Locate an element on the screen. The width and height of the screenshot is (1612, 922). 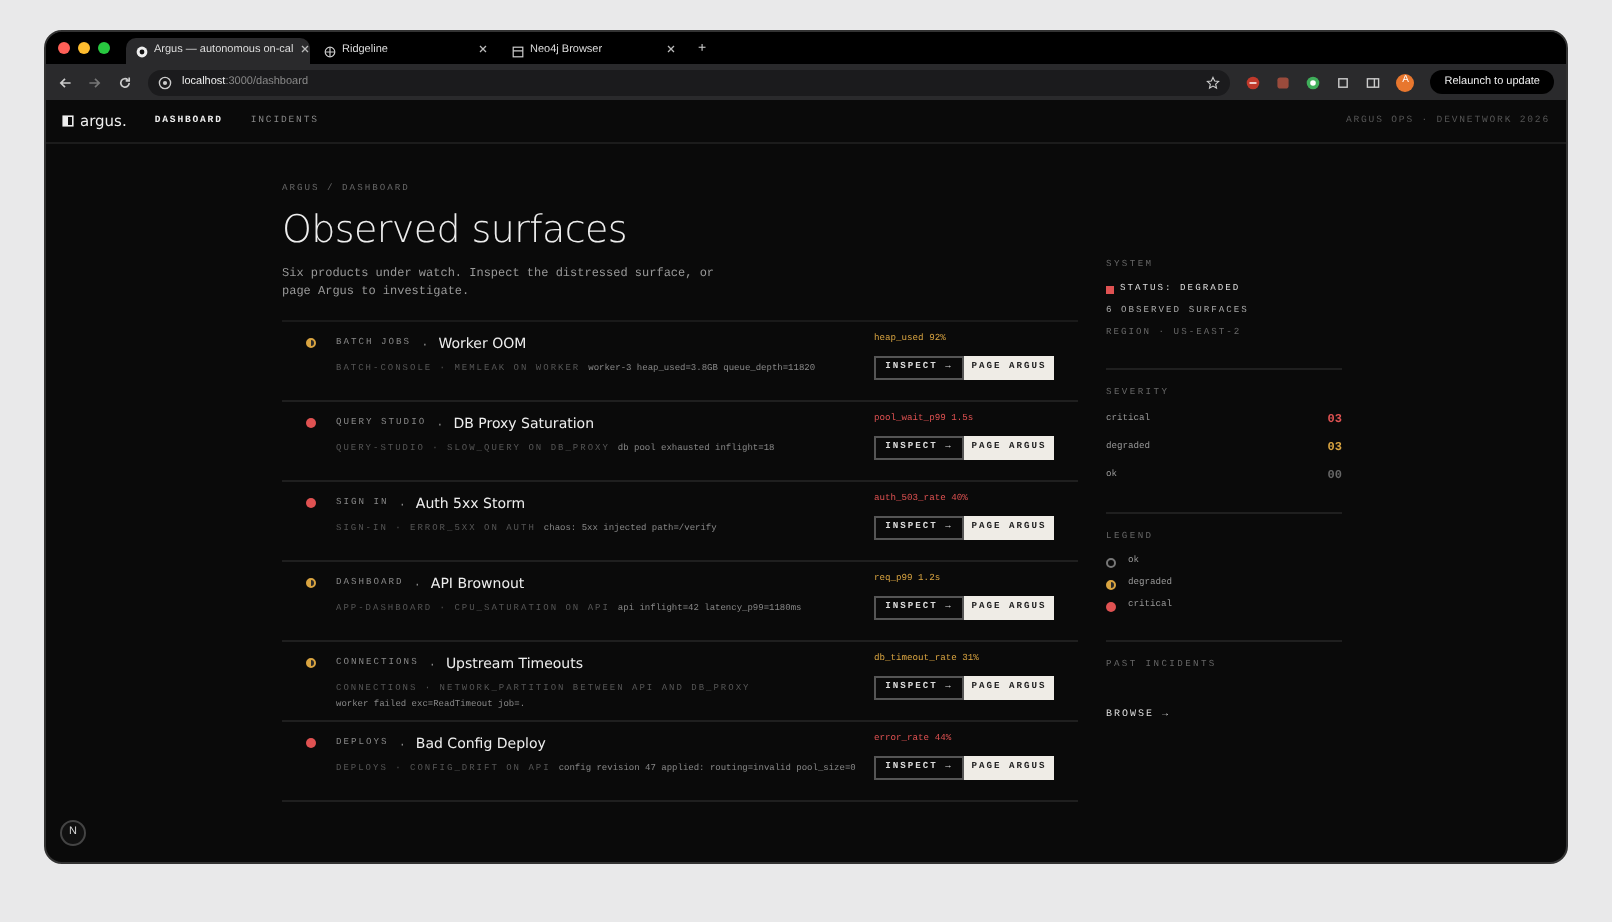
back-icon is located at coordinates (65, 82).